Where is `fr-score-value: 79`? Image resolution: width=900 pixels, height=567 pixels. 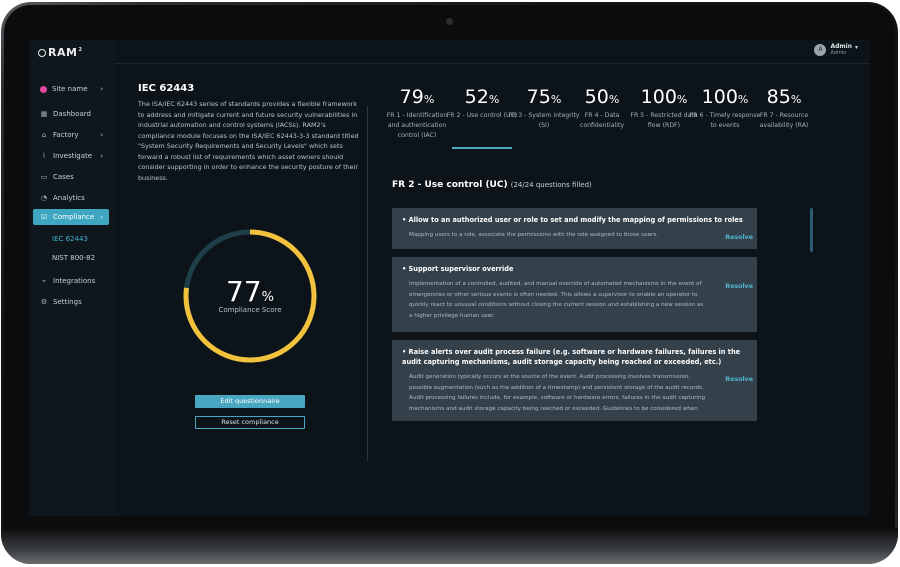
fr-score-value: 79 is located at coordinates (411, 97).